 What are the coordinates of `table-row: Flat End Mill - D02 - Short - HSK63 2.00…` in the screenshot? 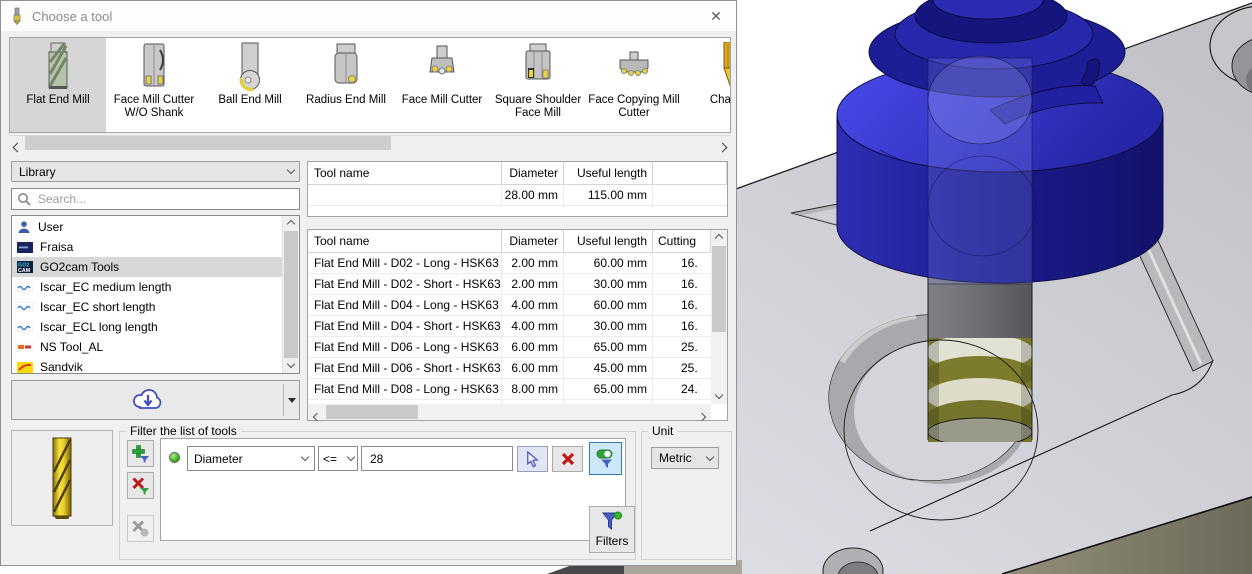 It's located at (509, 284).